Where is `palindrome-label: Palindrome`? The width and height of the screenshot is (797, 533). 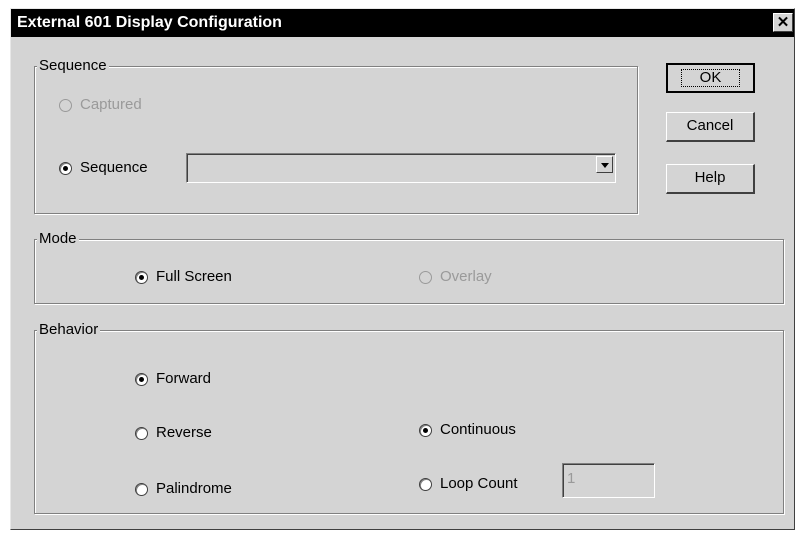
palindrome-label: Palindrome is located at coordinates (194, 488).